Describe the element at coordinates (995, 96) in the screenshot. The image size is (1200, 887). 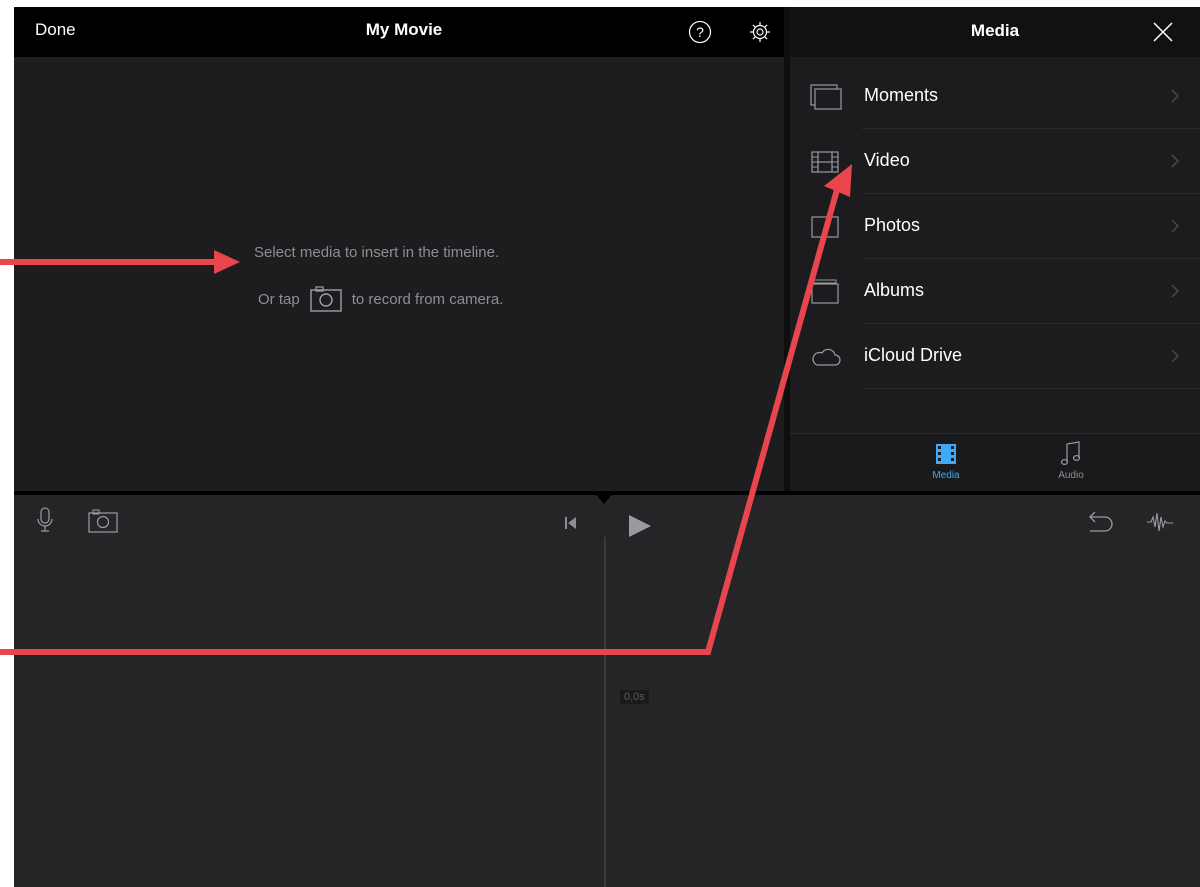
I see `media-item-moments: Moments` at that location.